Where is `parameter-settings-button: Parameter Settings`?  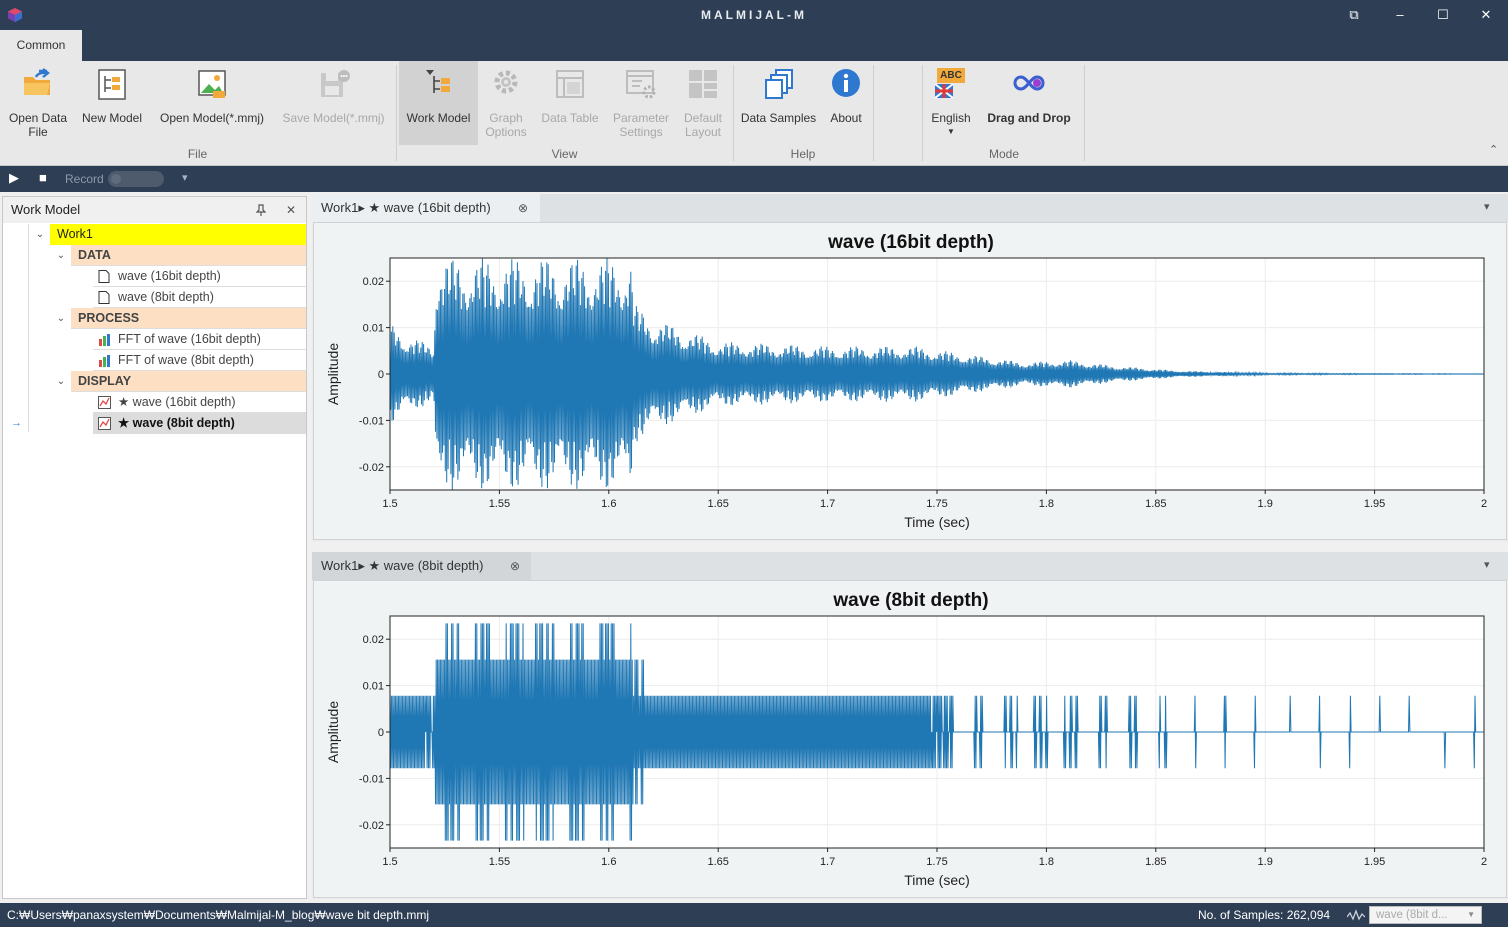 parameter-settings-button: Parameter Settings is located at coordinates (641, 103).